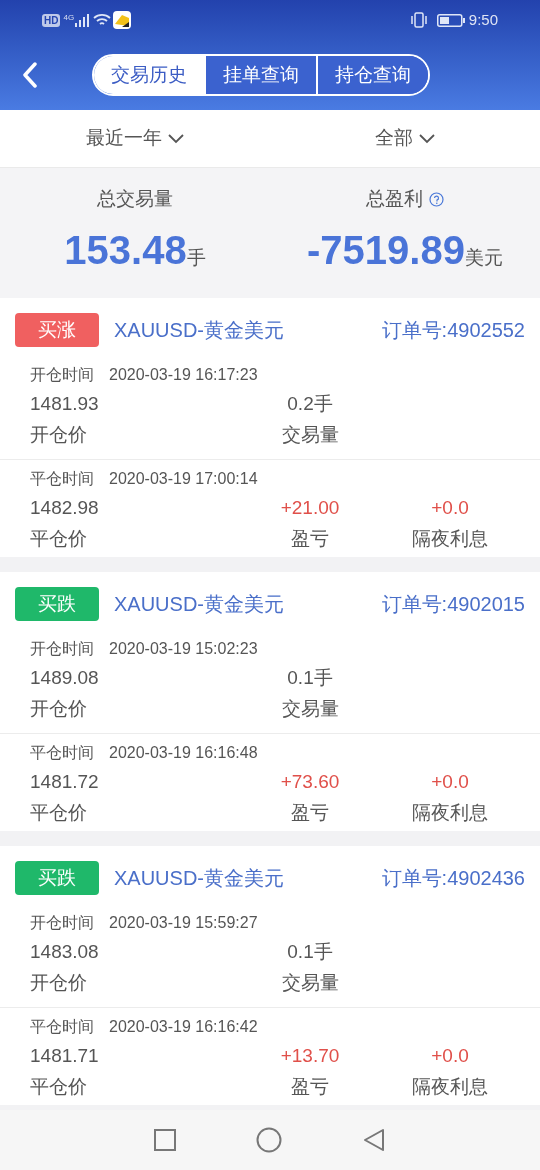 This screenshot has width=540, height=1170. Describe the element at coordinates (183, 753) in the screenshot. I see `time-value: 2020-03-19 16:16:48` at that location.